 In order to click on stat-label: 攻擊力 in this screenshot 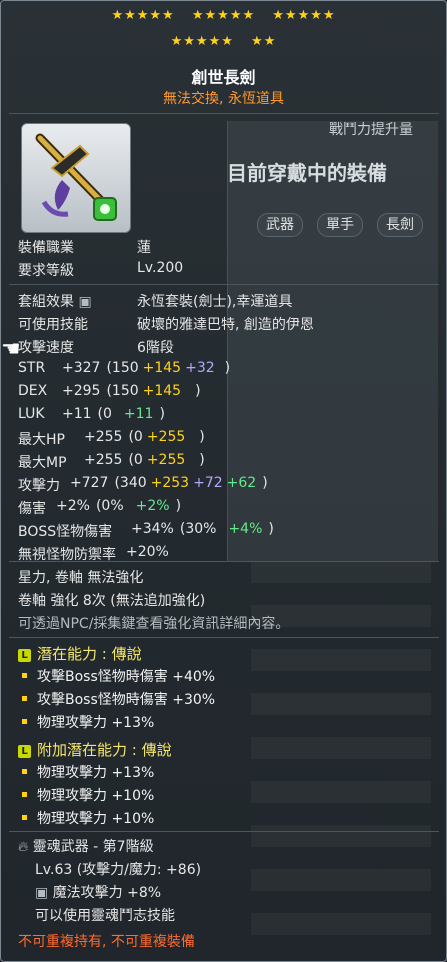, I will do `click(39, 486)`.